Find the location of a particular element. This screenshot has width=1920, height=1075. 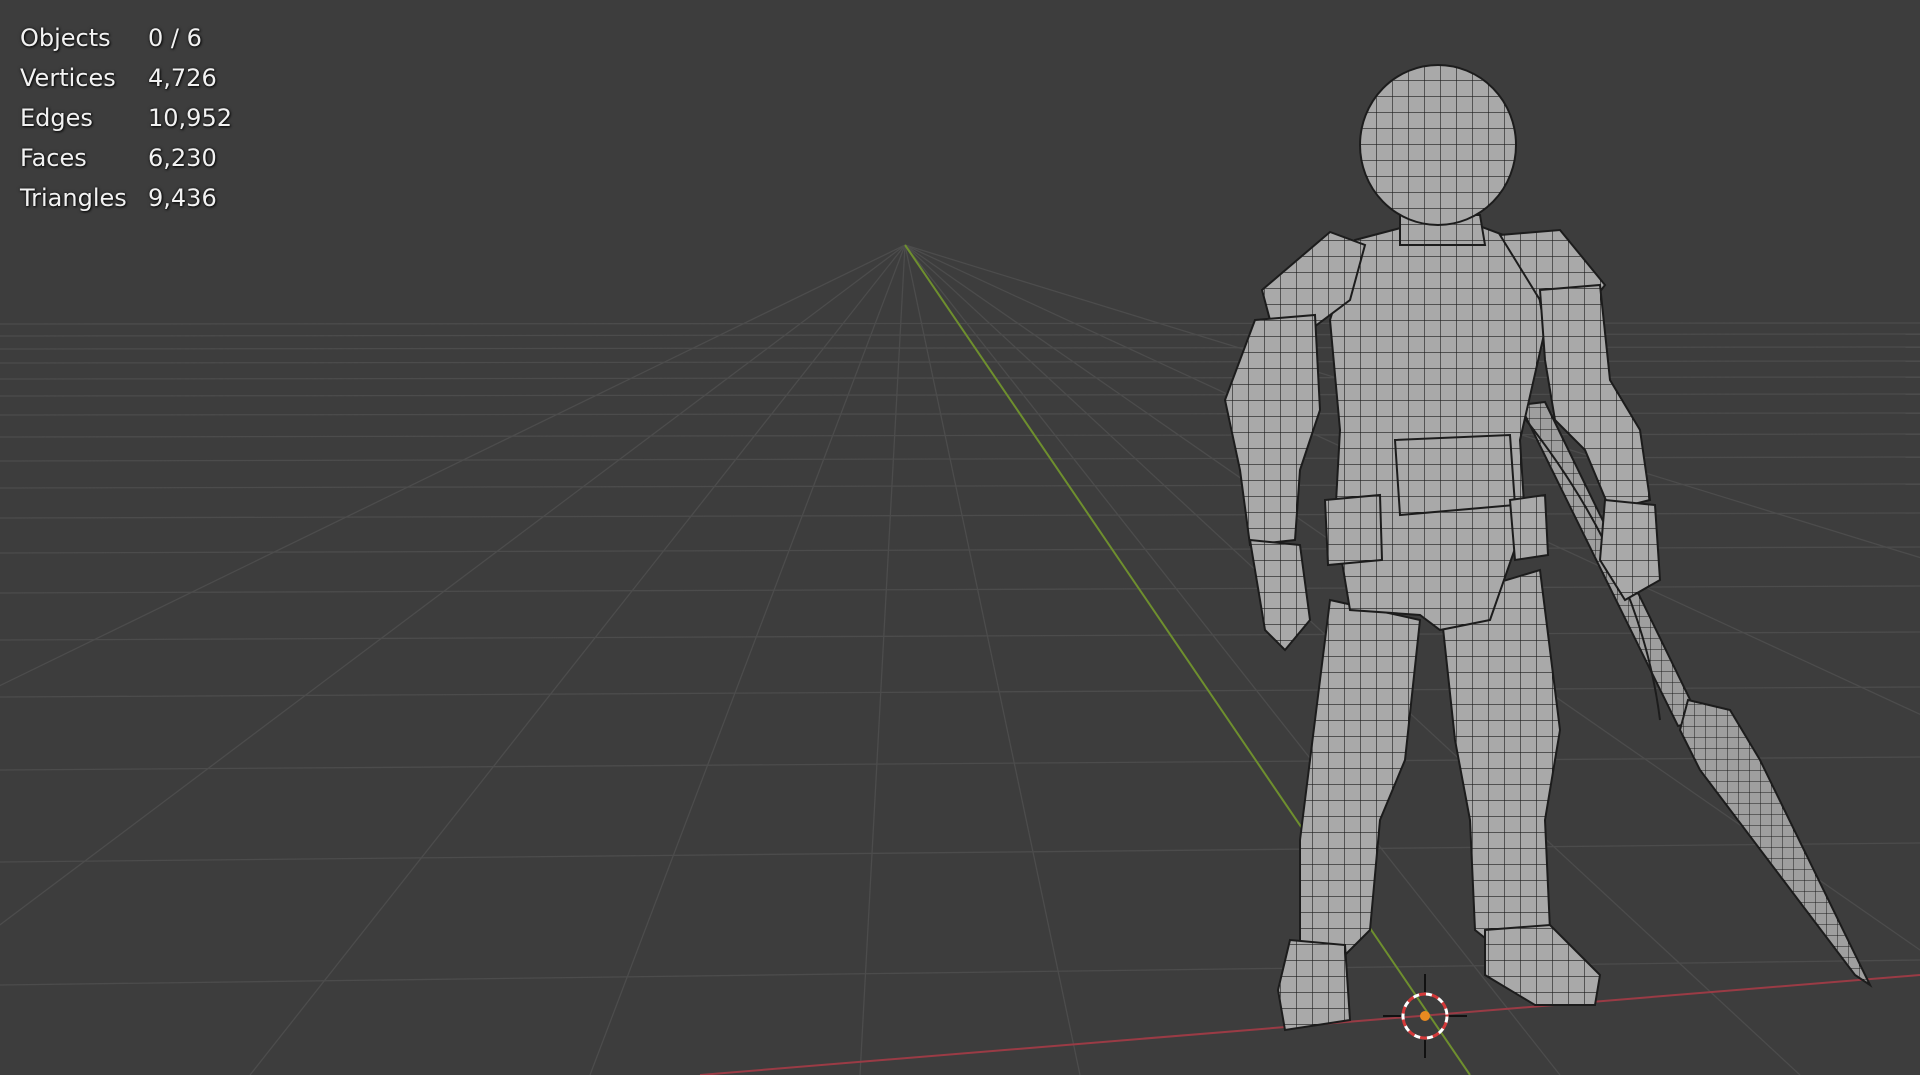

stat-value: 6,230 is located at coordinates (182, 158).